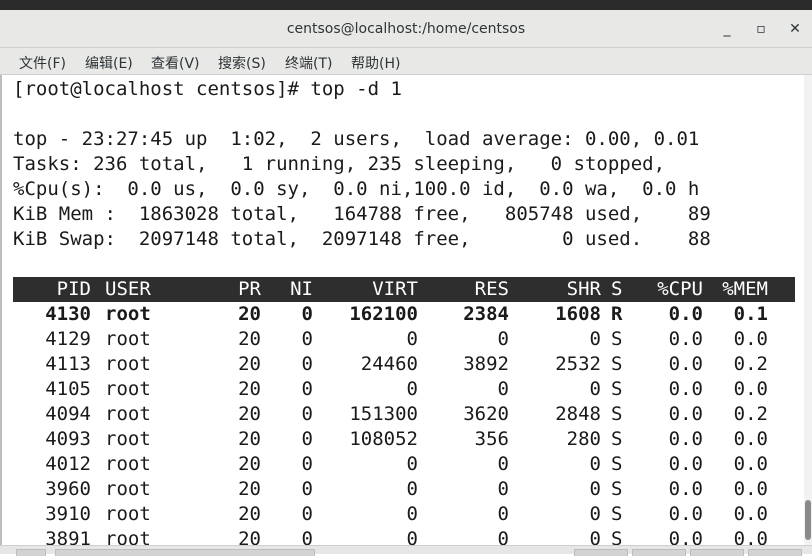  I want to click on menu-file: 文件(F), so click(42, 63).